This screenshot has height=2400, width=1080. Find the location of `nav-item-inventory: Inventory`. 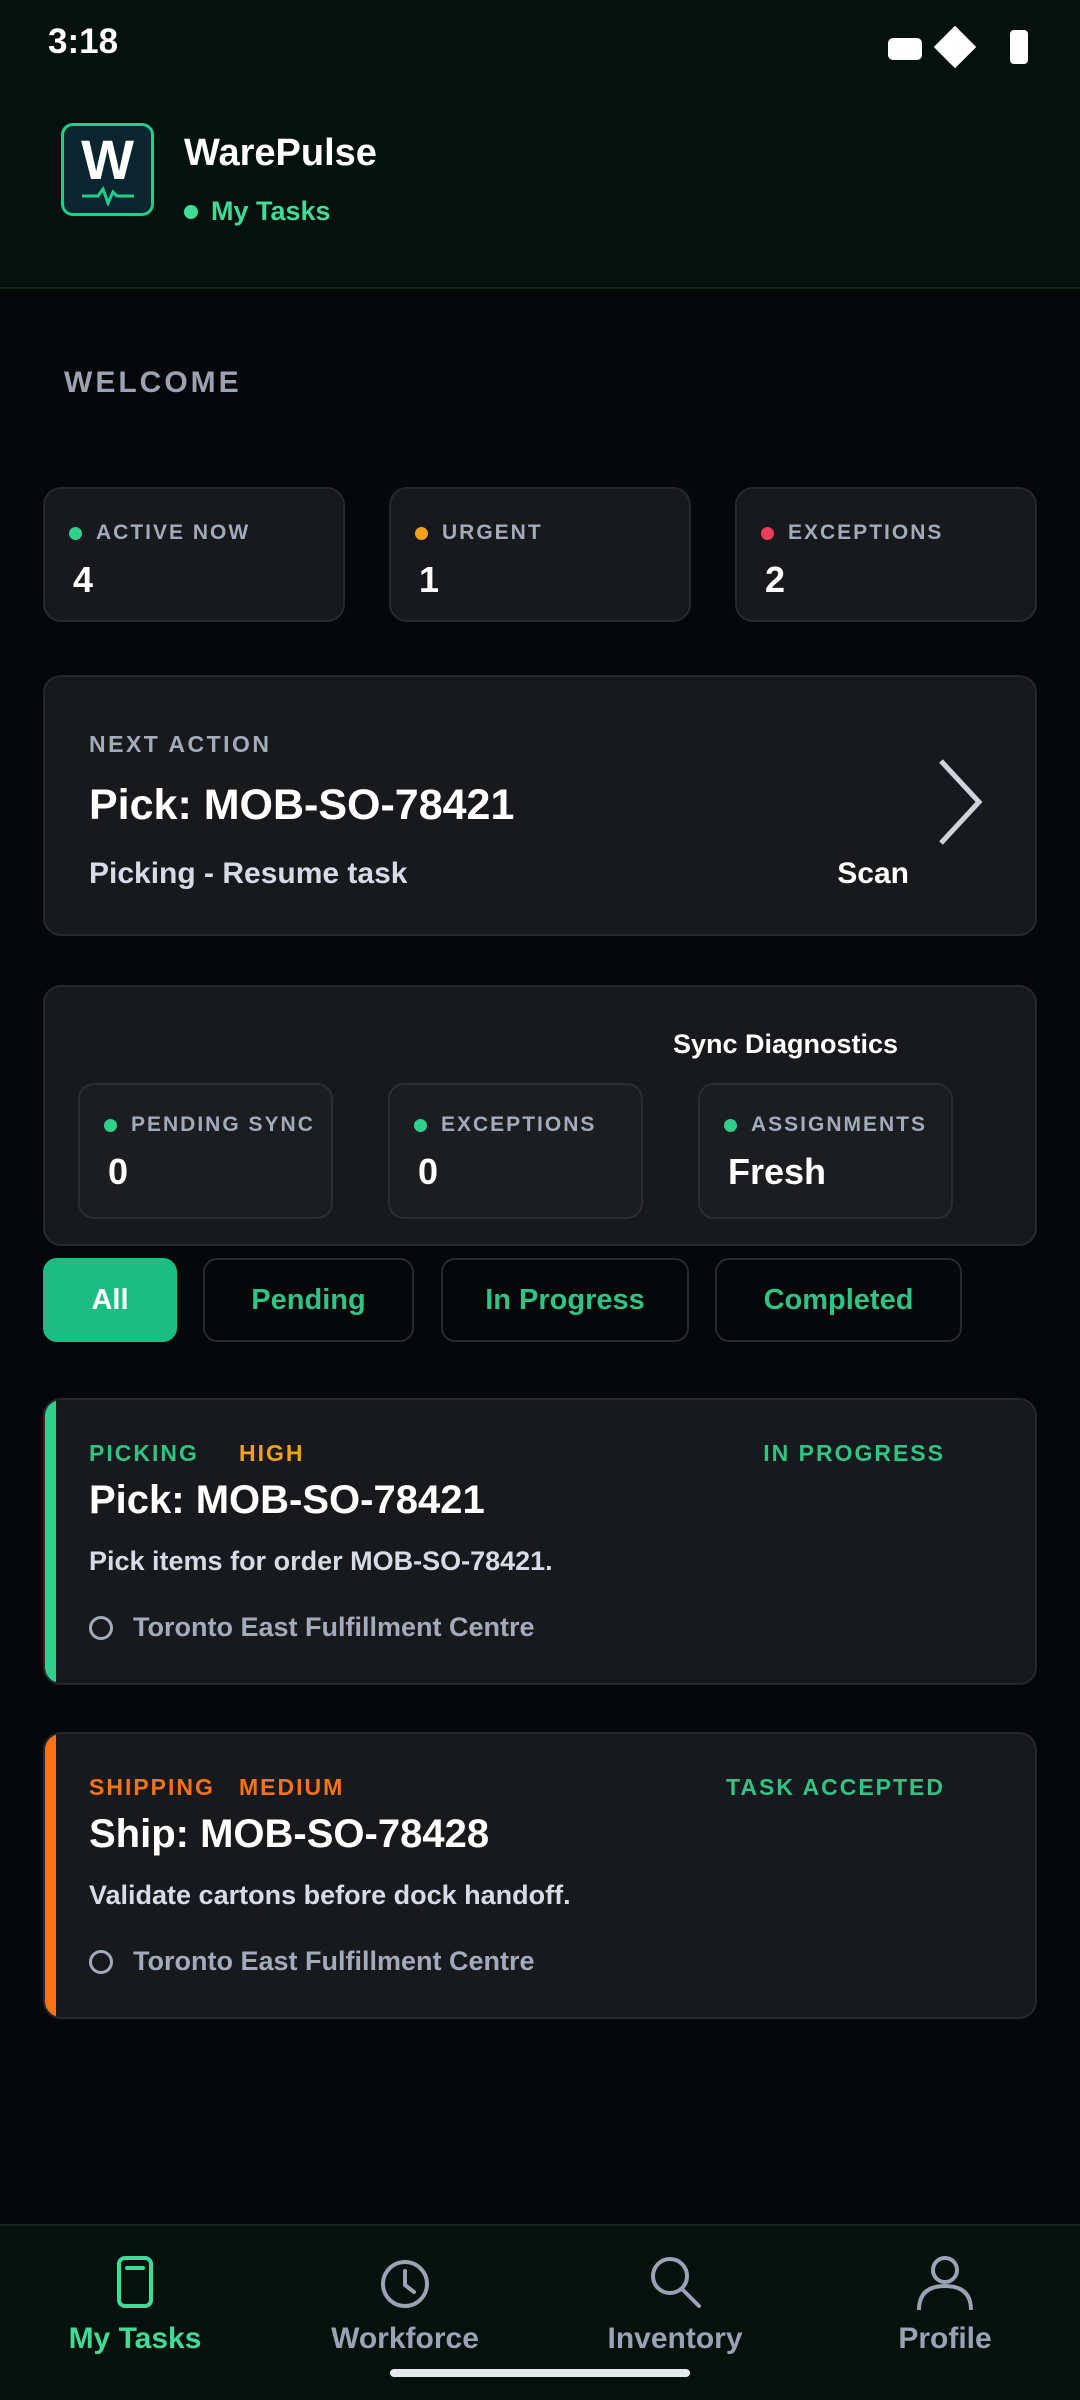

nav-item-inventory: Inventory is located at coordinates (675, 2312).